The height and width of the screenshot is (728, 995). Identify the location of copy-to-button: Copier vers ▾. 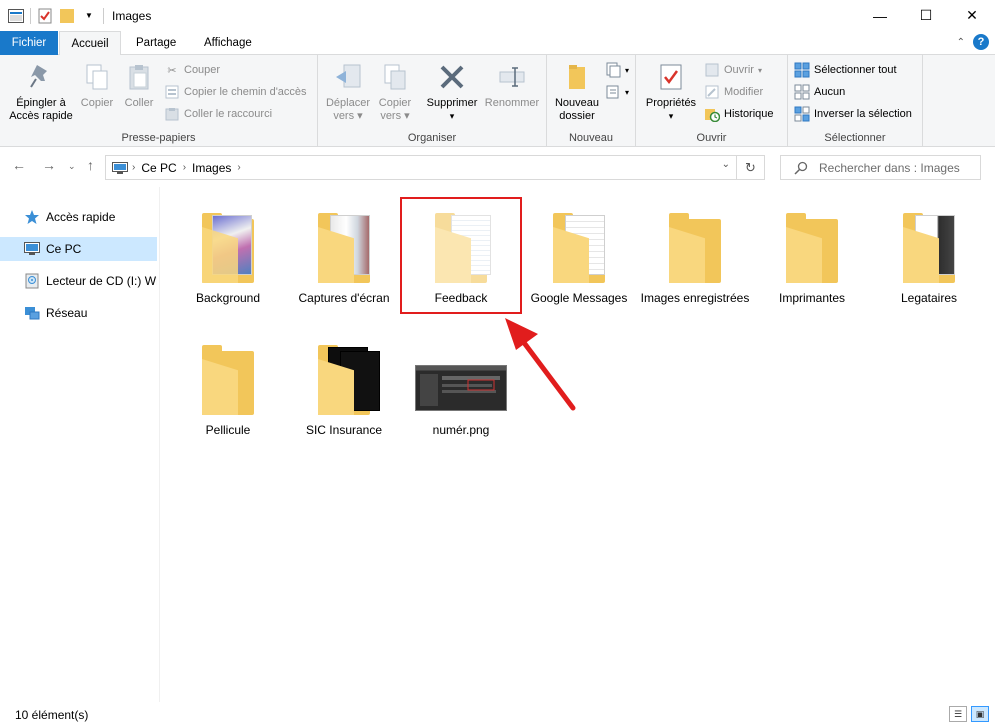
(395, 92).